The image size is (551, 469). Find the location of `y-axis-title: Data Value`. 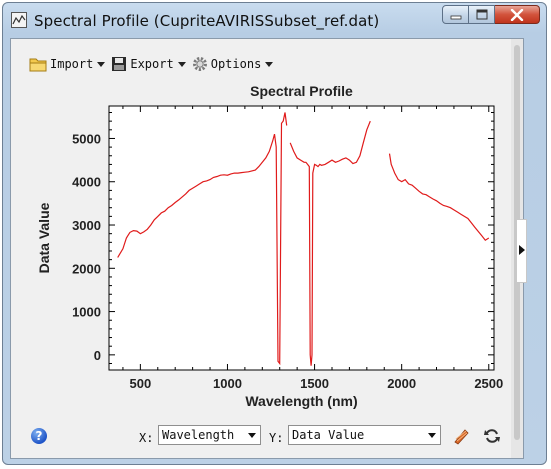

y-axis-title: Data Value is located at coordinates (44, 237).